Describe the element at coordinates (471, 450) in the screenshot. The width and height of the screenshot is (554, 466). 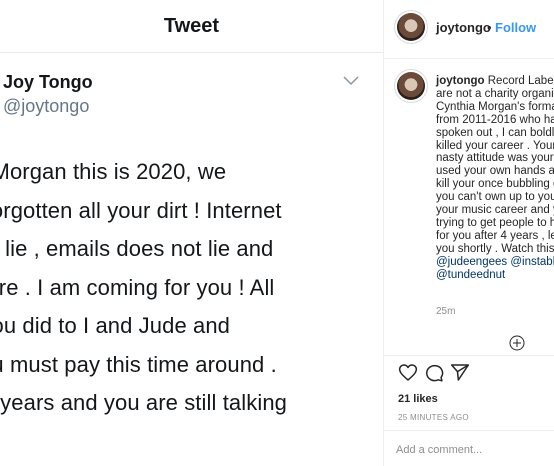
I see `comment-input` at that location.